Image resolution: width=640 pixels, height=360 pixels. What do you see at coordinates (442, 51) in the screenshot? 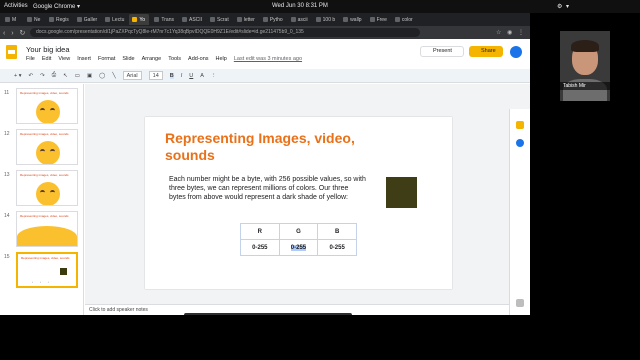
I see `present-button: Present` at bounding box center [442, 51].